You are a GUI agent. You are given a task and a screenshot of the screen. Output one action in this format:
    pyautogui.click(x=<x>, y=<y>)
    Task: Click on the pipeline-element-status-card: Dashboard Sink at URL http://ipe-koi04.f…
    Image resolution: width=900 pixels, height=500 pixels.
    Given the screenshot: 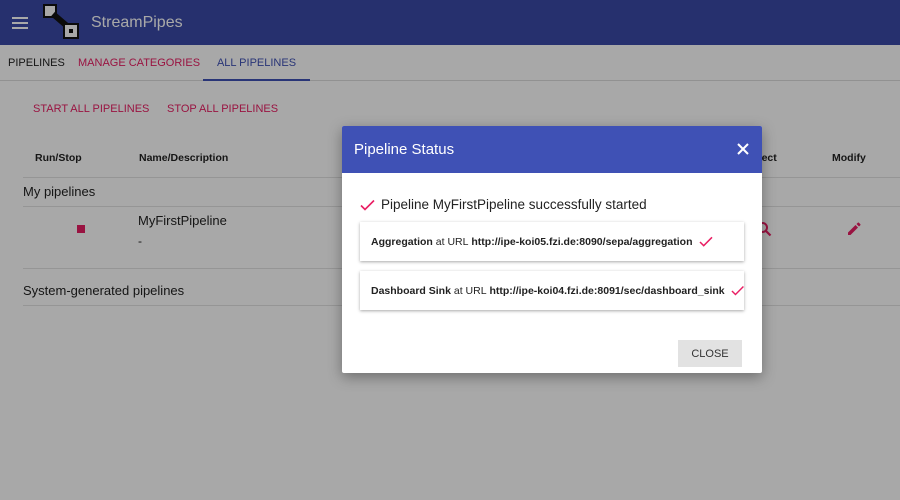 What is the action you would take?
    pyautogui.click(x=552, y=290)
    